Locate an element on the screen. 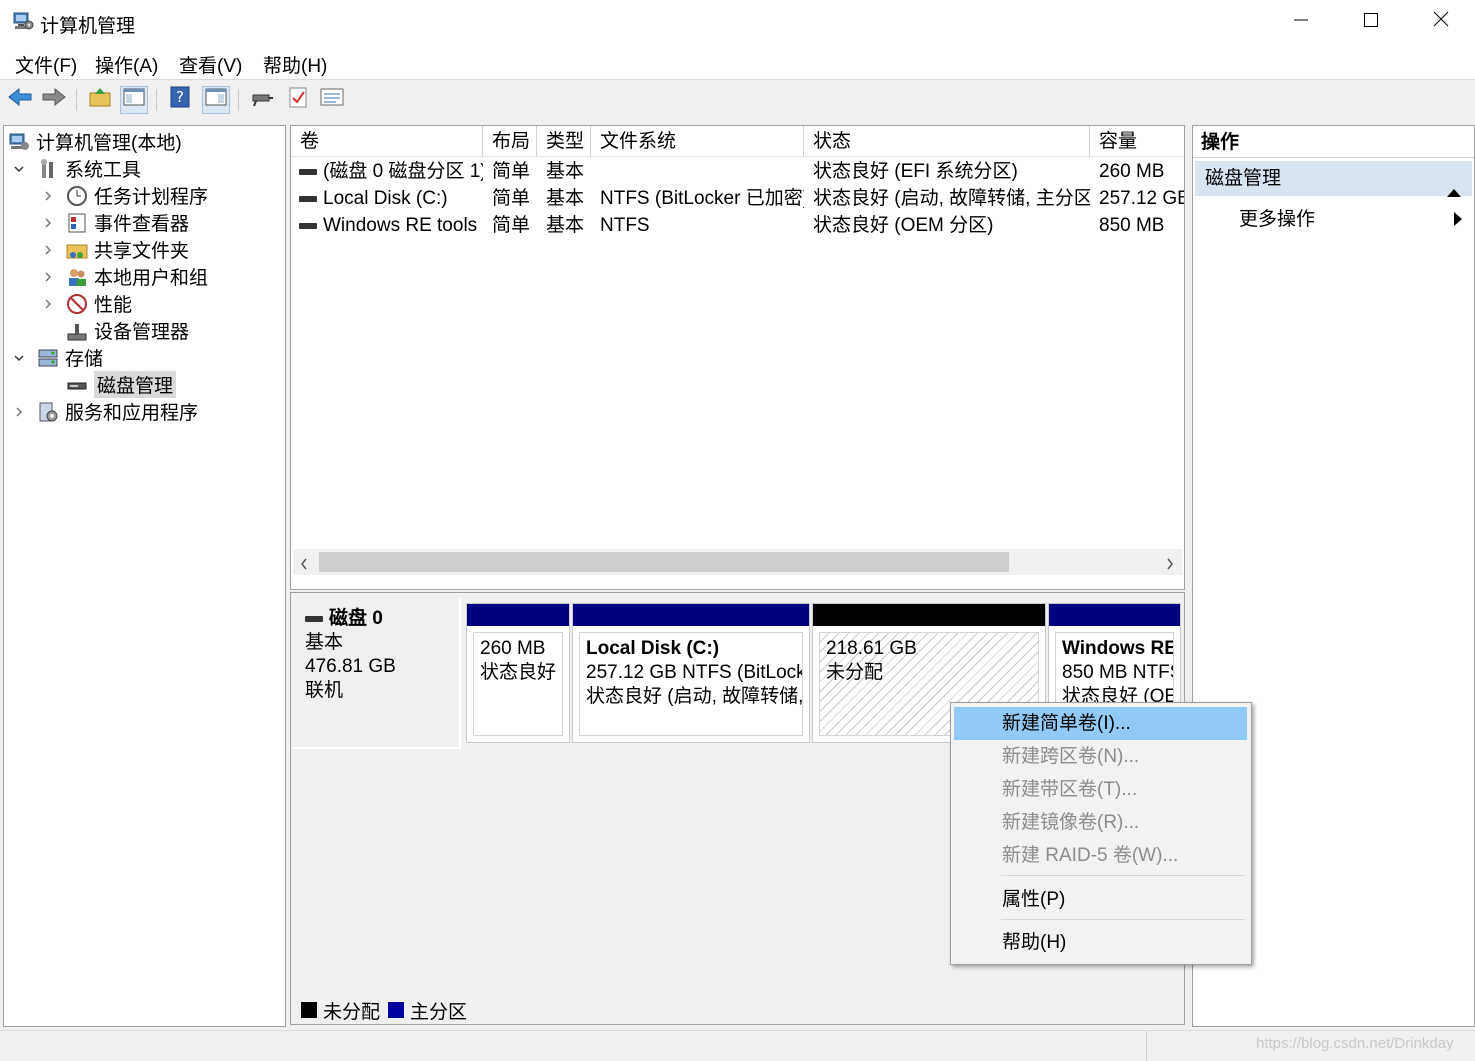  actions-section-disk-management: 磁盘管理 is located at coordinates (1333, 179).